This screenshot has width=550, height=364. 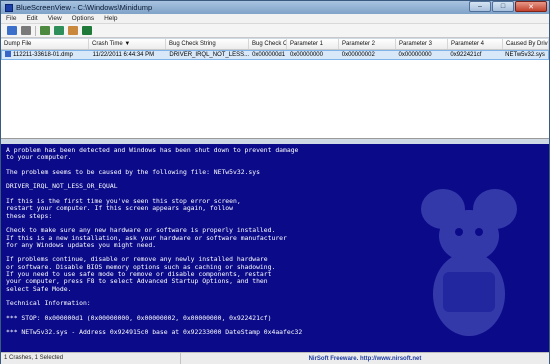 What do you see at coordinates (73, 30) in the screenshot?
I see `html-report-icon` at bounding box center [73, 30].